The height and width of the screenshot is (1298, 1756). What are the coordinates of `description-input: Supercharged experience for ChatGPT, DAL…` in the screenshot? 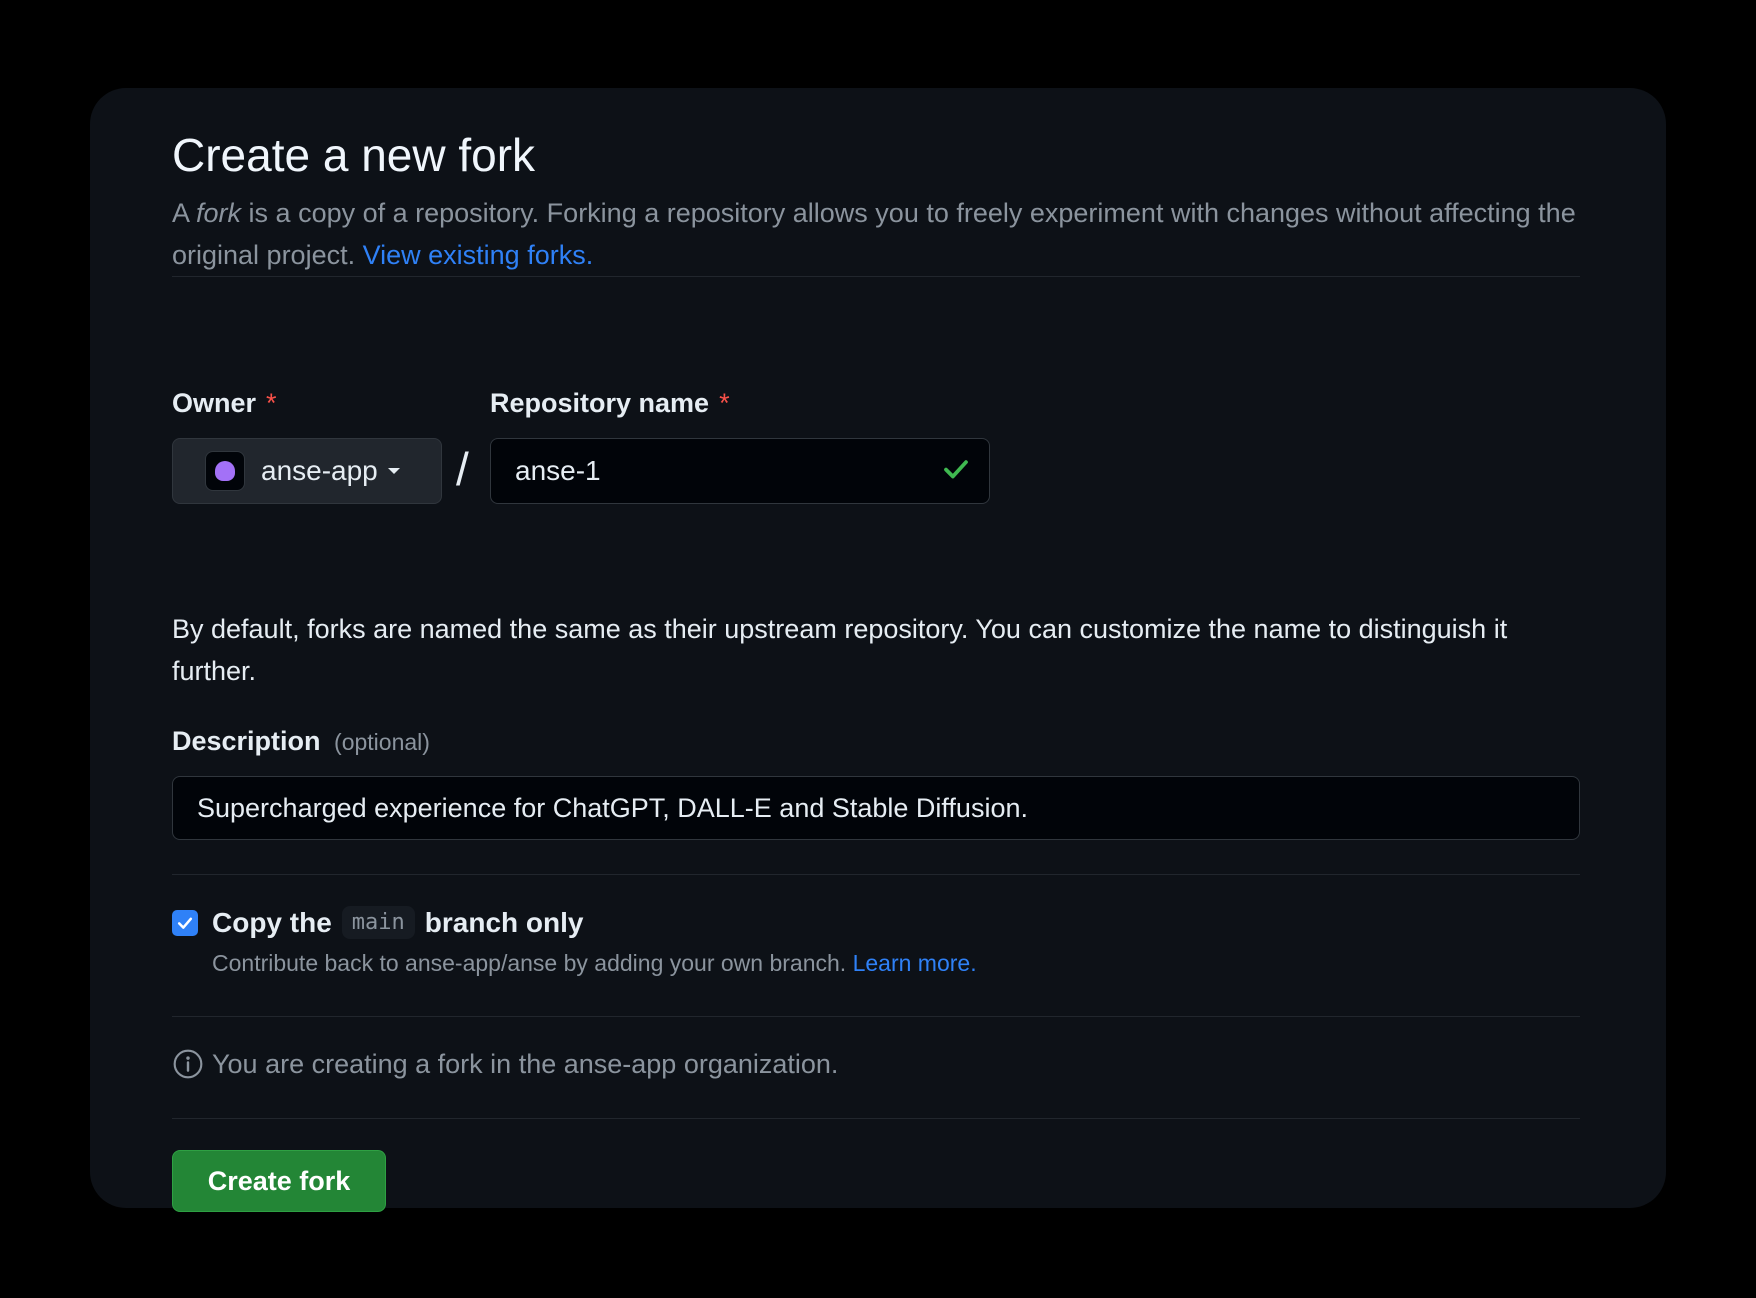 It's located at (876, 808).